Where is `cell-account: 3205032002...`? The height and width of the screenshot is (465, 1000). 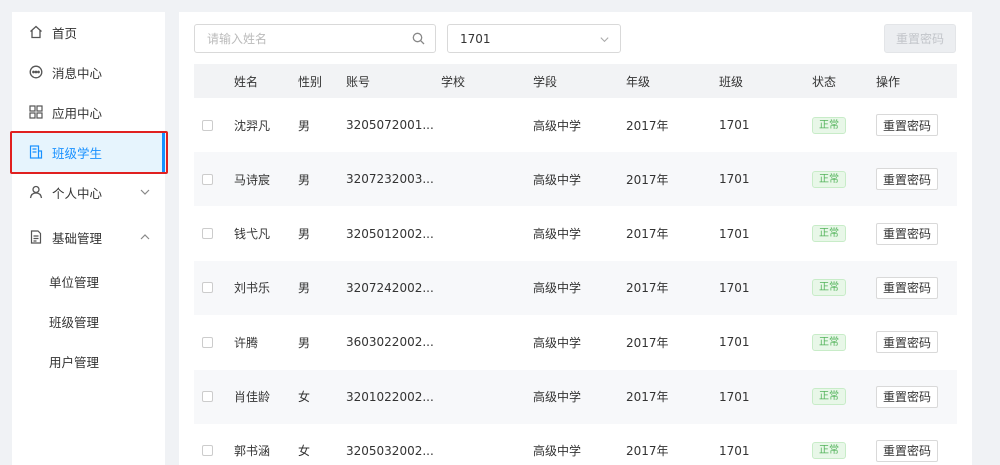 cell-account: 3205032002... is located at coordinates (390, 450).